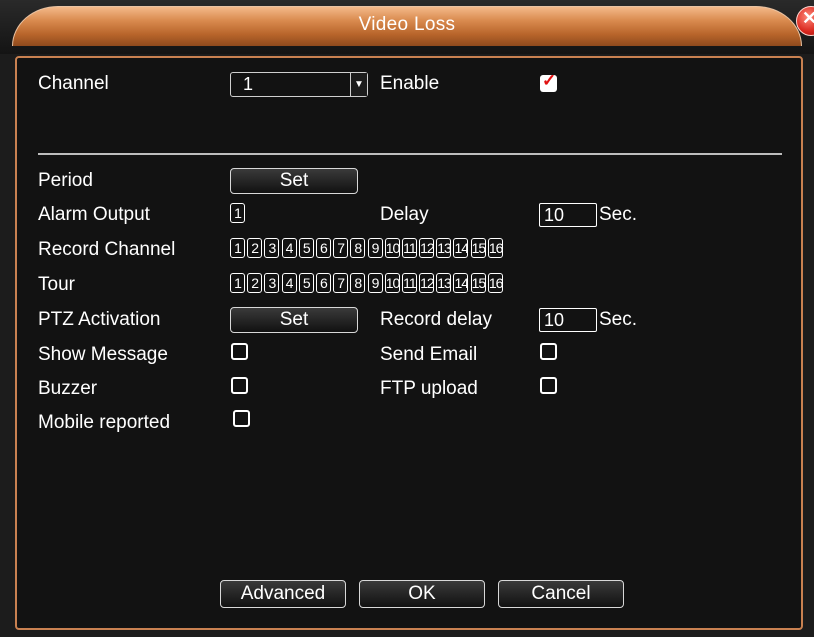  Describe the element at coordinates (241, 418) in the screenshot. I see `mobile-reported-checkbox` at that location.